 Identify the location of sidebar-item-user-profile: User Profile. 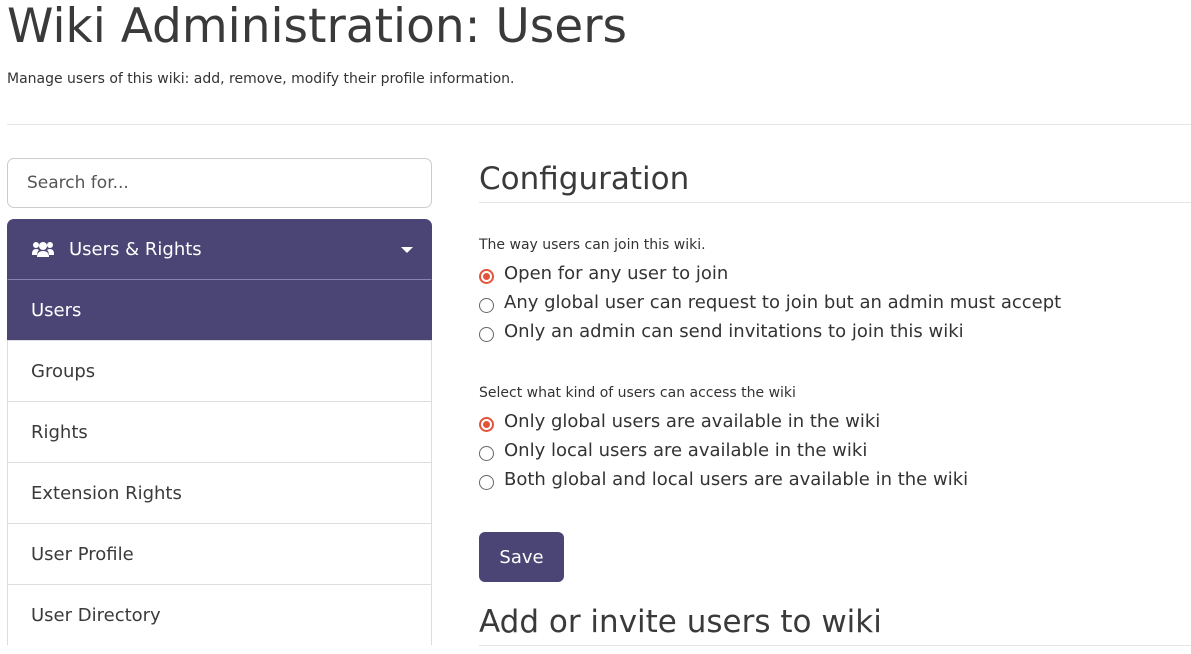
(219, 553).